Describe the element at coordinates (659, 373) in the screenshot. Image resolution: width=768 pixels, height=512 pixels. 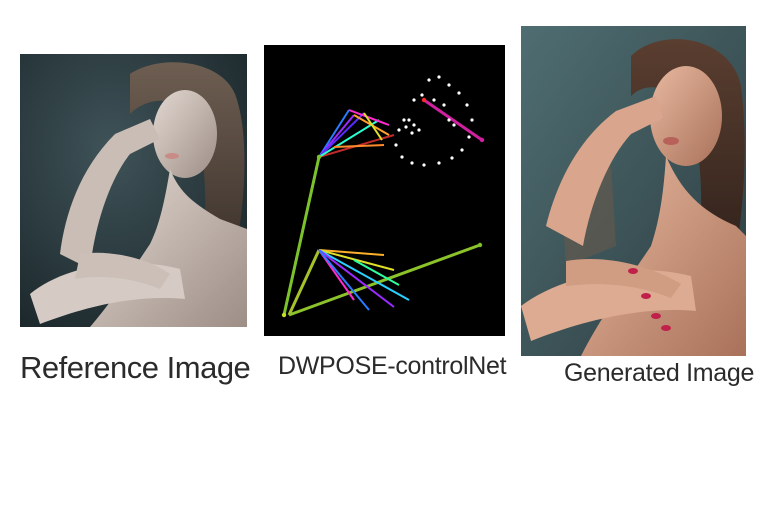
I see `generated-caption: Generated Image` at that location.